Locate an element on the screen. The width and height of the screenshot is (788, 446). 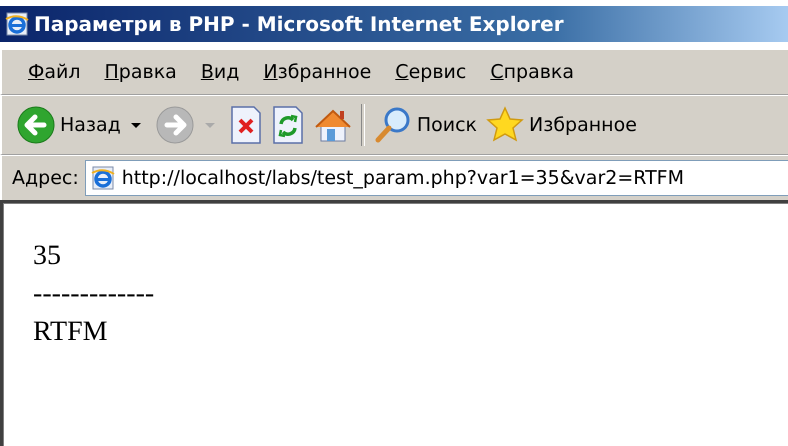
dropdown-caret-icon is located at coordinates (135, 125).